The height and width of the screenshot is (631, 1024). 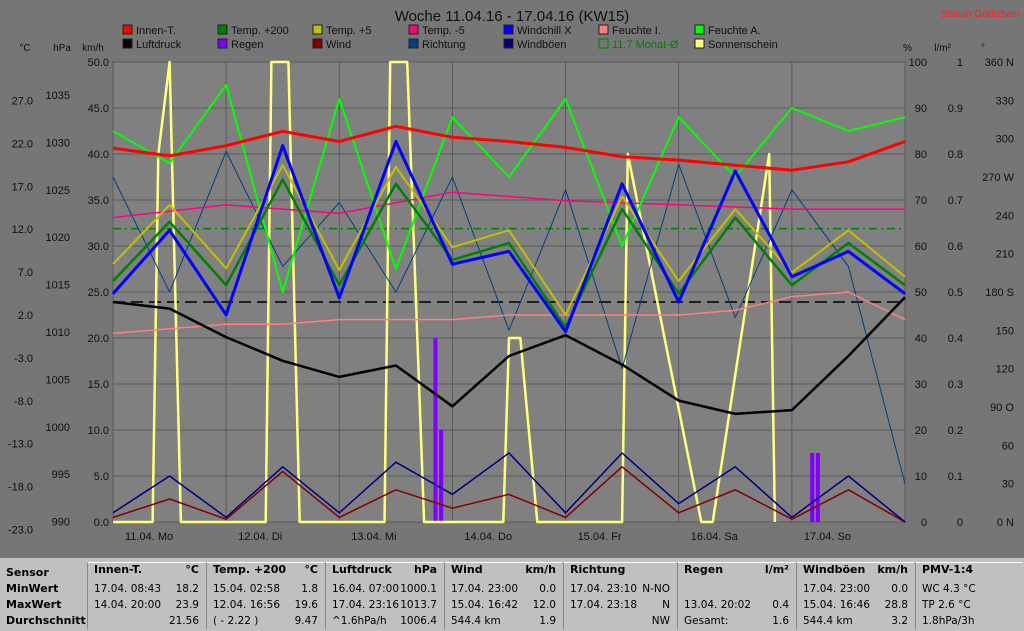 I want to click on humidity-tick: 70, so click(x=921, y=201).